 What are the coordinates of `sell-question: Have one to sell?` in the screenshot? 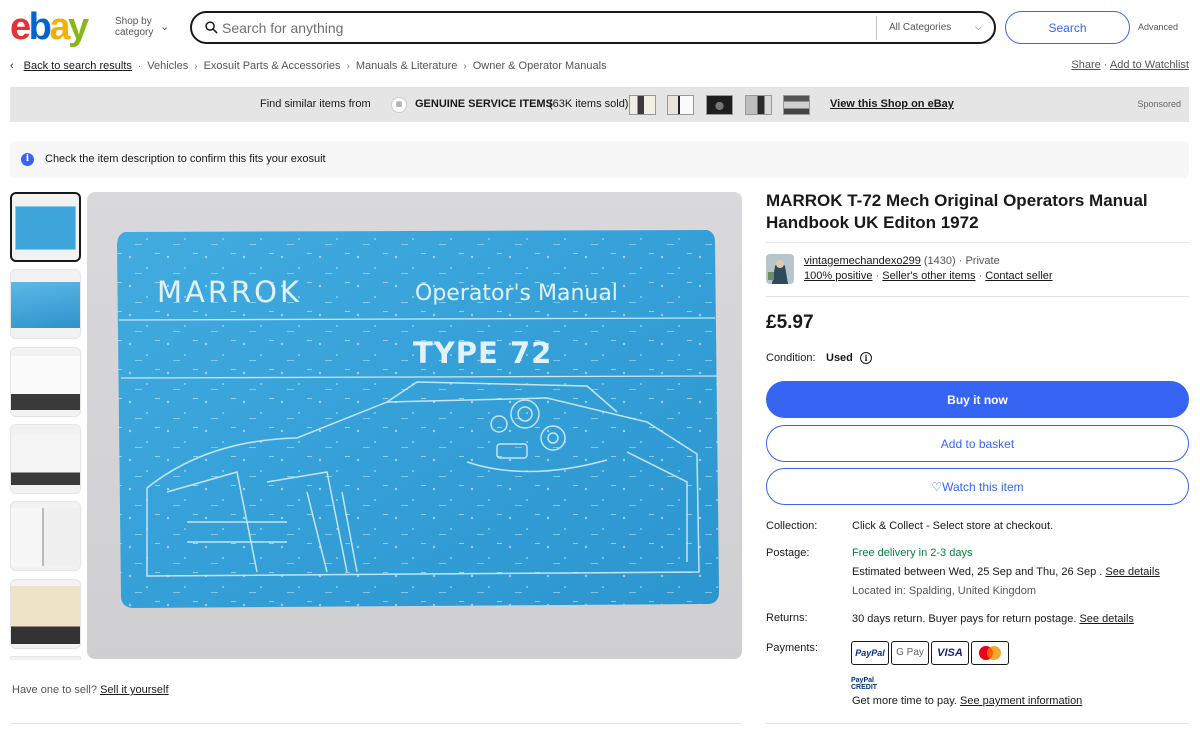 It's located at (54, 690).